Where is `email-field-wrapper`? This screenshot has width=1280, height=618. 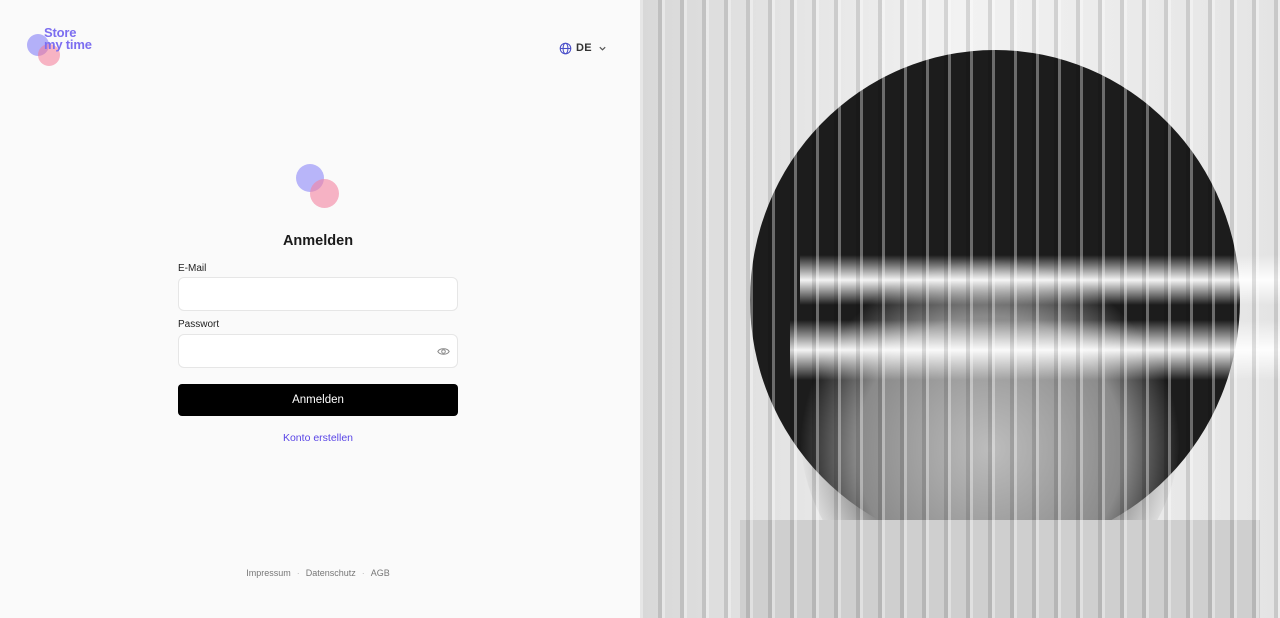 email-field-wrapper is located at coordinates (318, 294).